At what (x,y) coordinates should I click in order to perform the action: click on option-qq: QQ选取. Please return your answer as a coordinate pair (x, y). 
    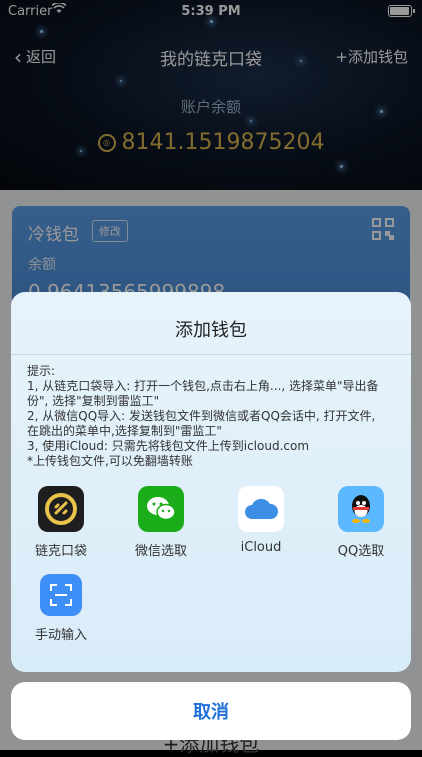
    Looking at the image, I should click on (361, 522).